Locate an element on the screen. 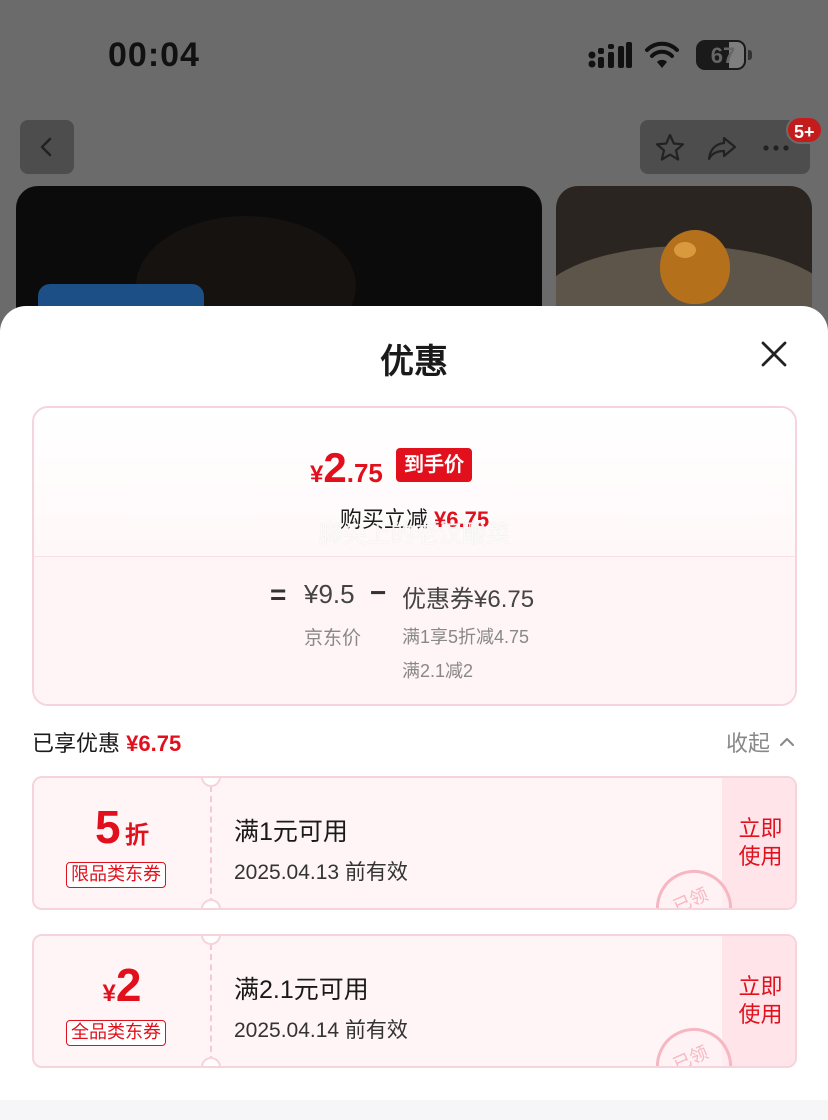 The height and width of the screenshot is (1120, 828). back-button is located at coordinates (47, 147).